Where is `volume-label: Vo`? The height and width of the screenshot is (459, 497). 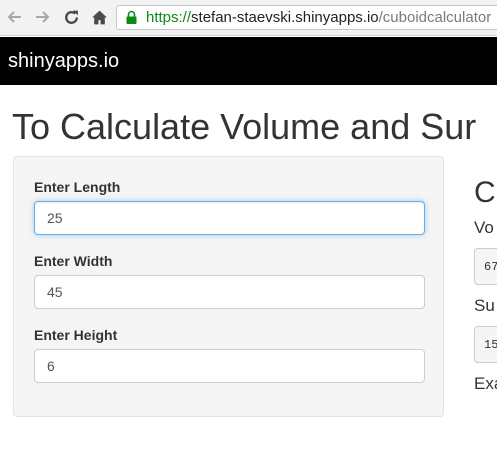 volume-label: Vo is located at coordinates (484, 227).